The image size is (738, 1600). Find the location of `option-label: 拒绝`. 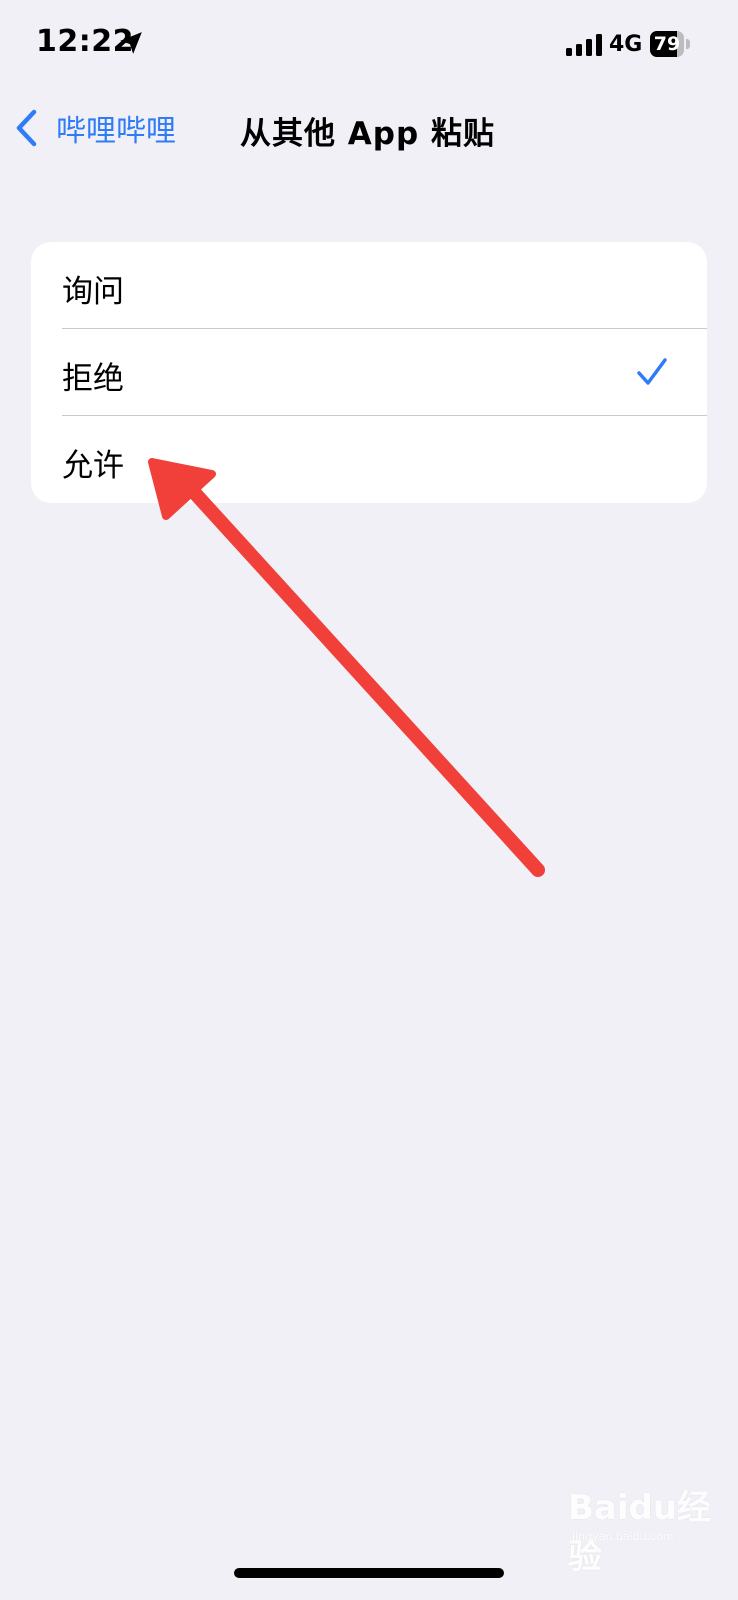

option-label: 拒绝 is located at coordinates (93, 379).